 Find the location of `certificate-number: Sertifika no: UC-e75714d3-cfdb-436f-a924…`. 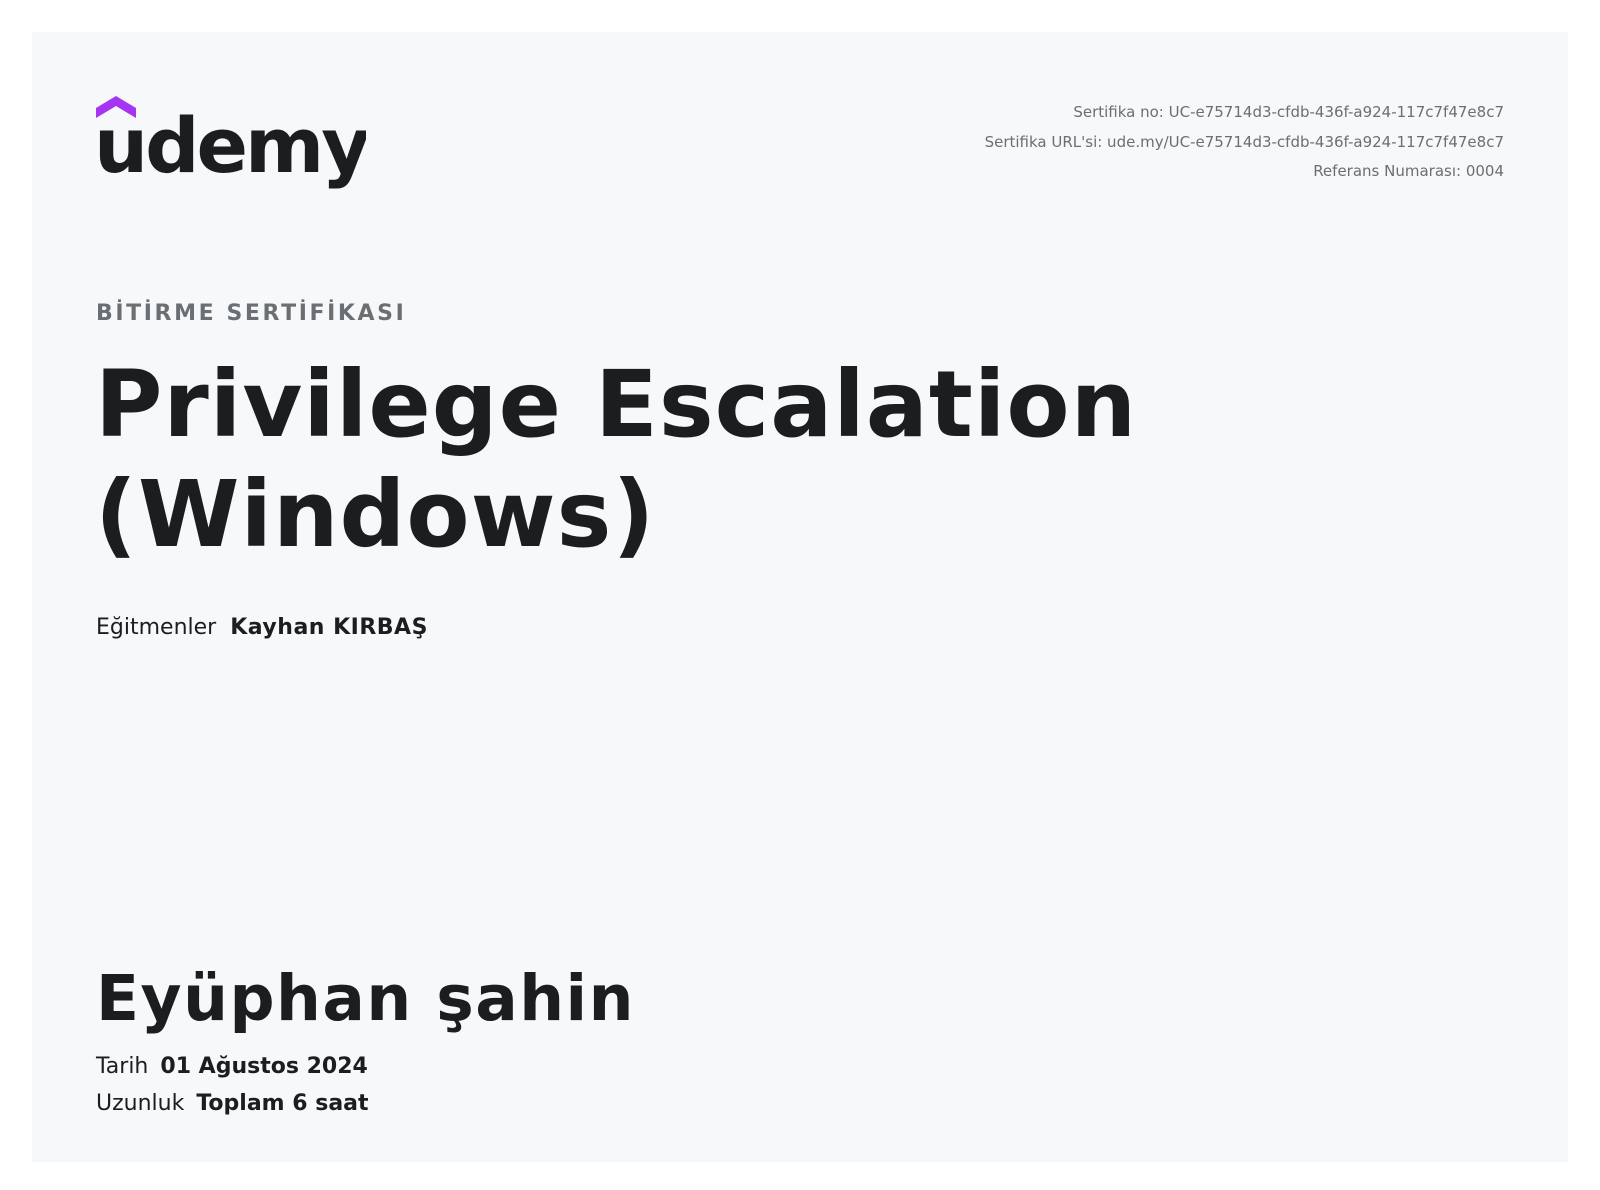

certificate-number: Sertifika no: UC-e75714d3-cfdb-436f-a924… is located at coordinates (1288, 112).